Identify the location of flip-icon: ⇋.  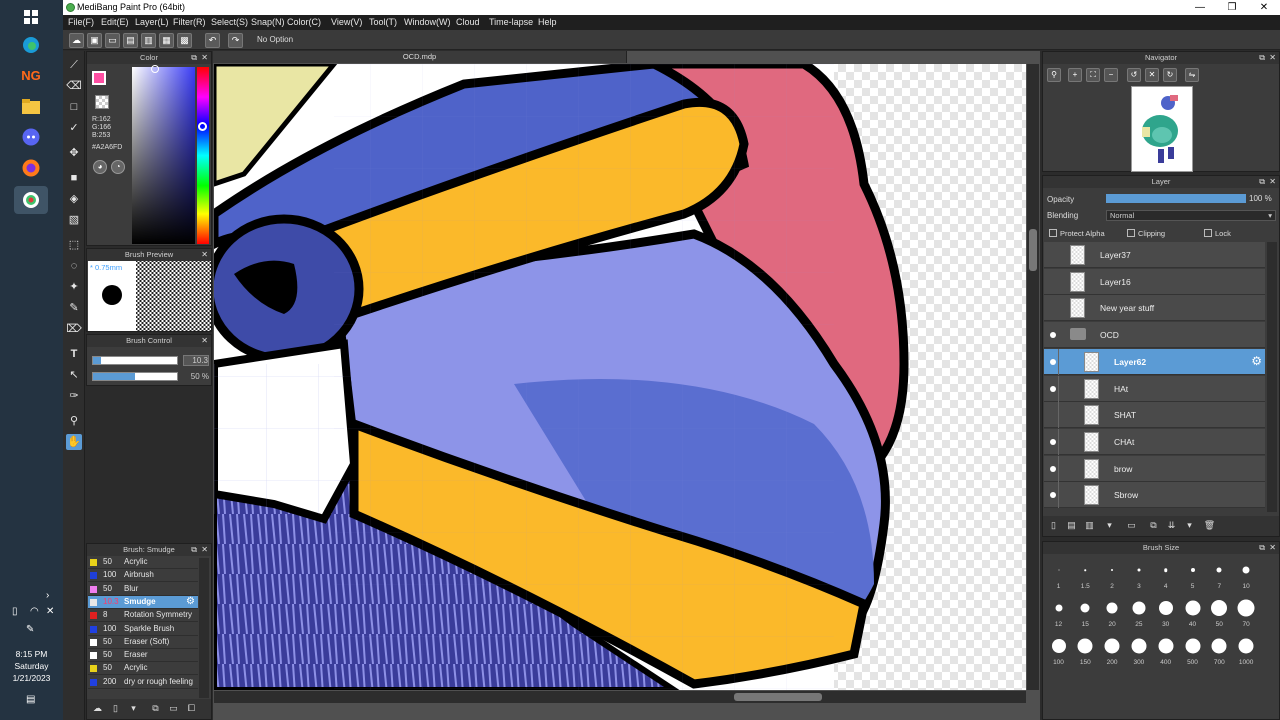
(1192, 75).